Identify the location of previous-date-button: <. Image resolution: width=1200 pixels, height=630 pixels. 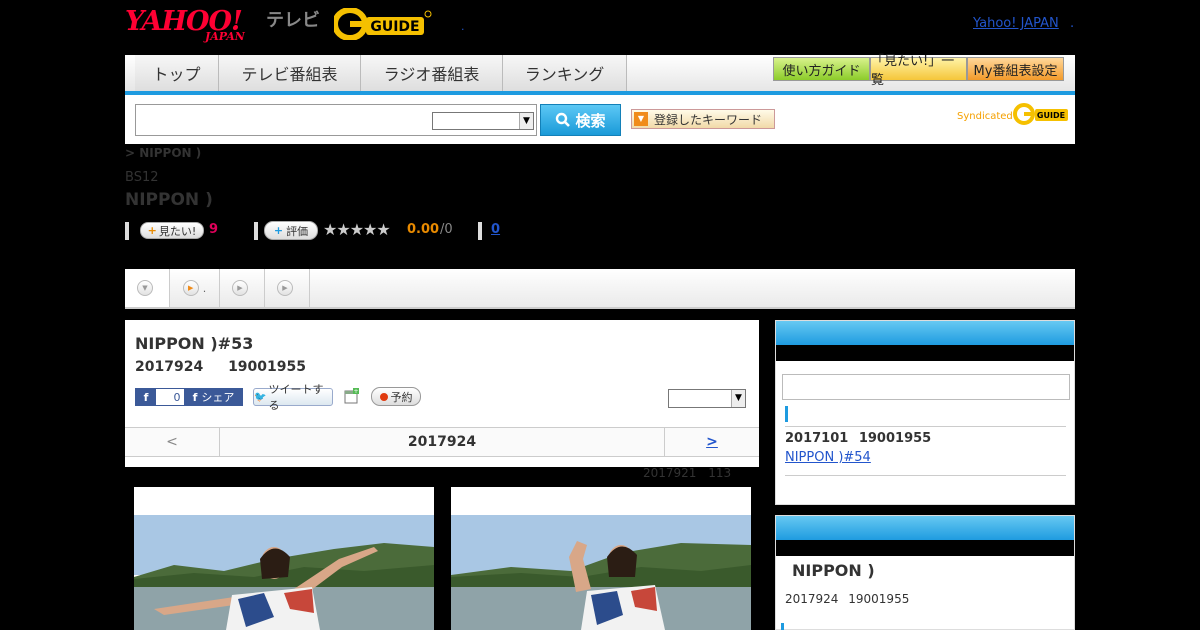
(172, 442).